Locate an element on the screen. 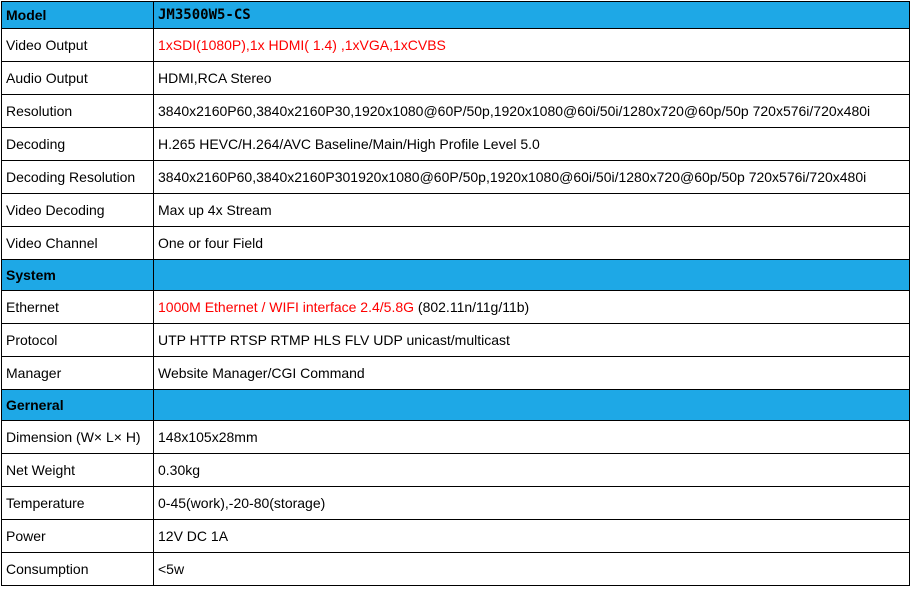 This screenshot has height=595, width=912. row-value: 0.30kg is located at coordinates (531, 470).